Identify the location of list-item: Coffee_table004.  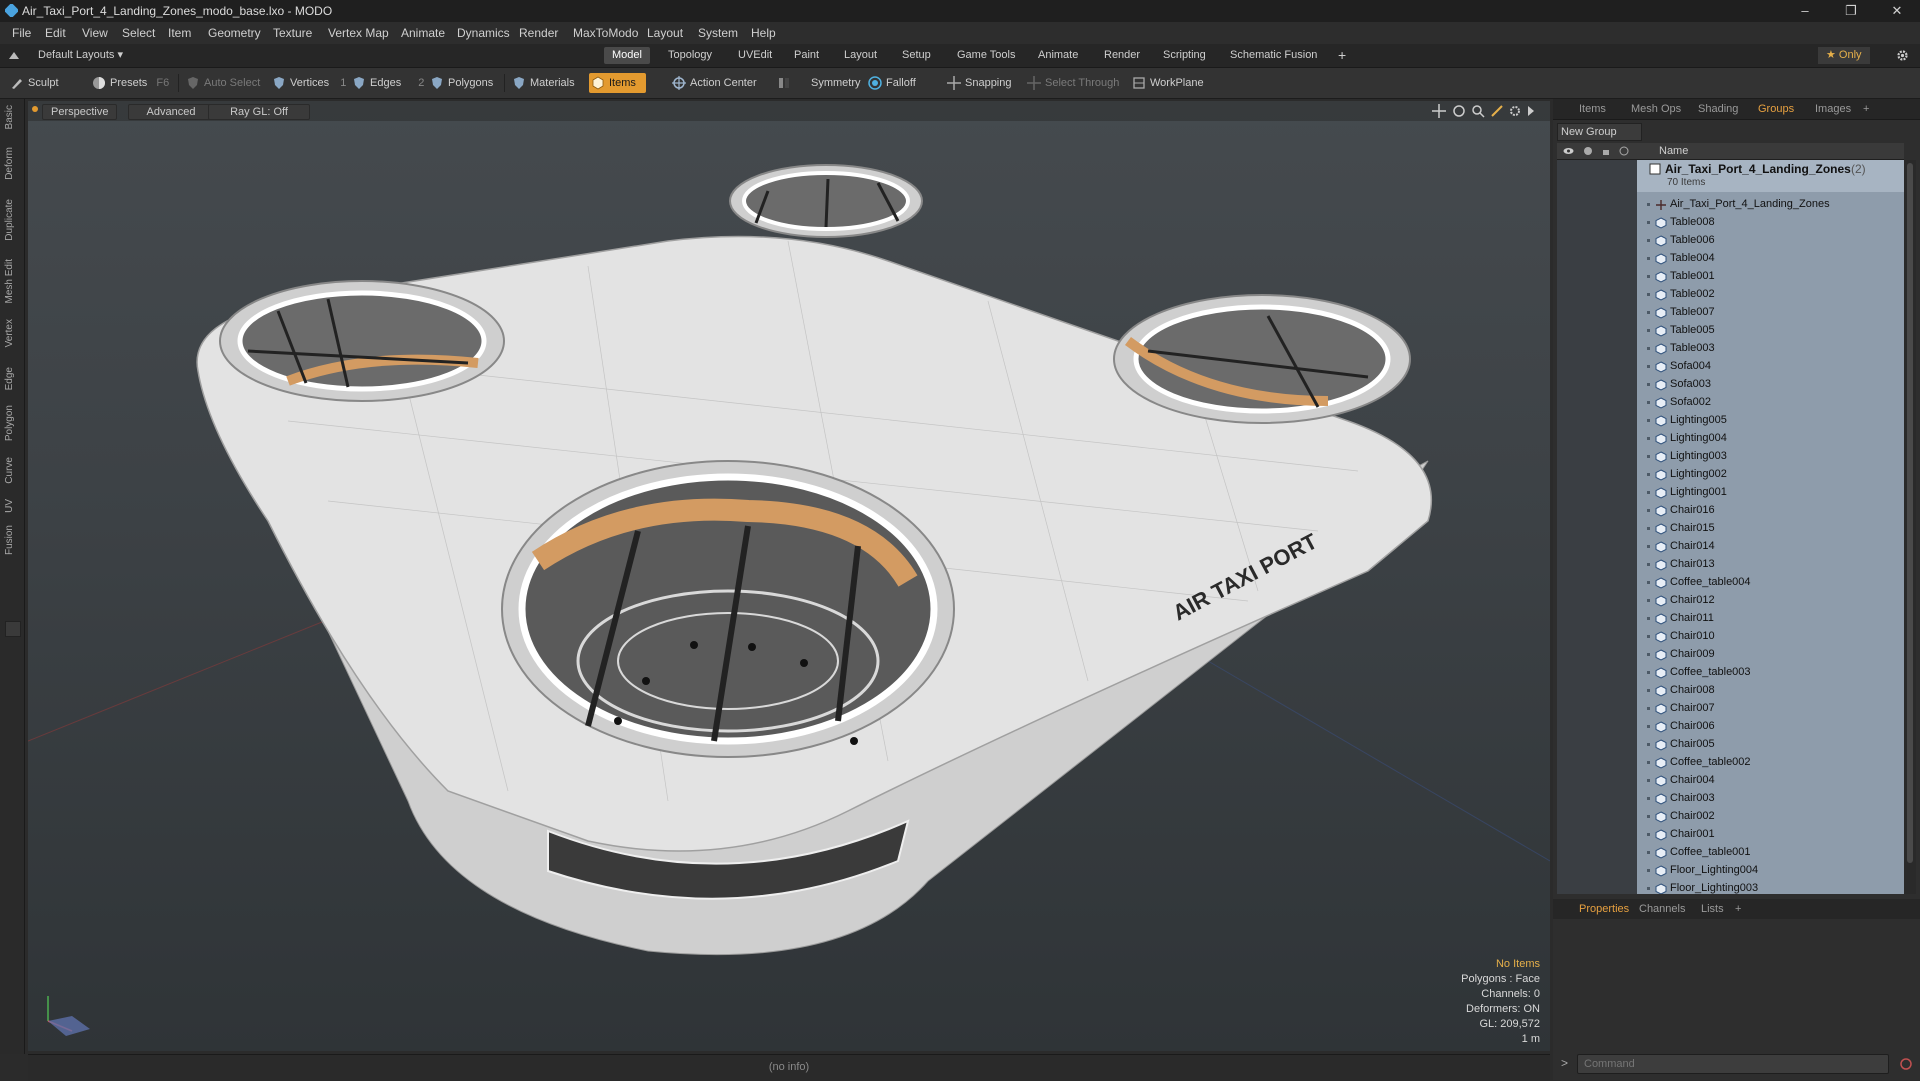
(1770, 583).